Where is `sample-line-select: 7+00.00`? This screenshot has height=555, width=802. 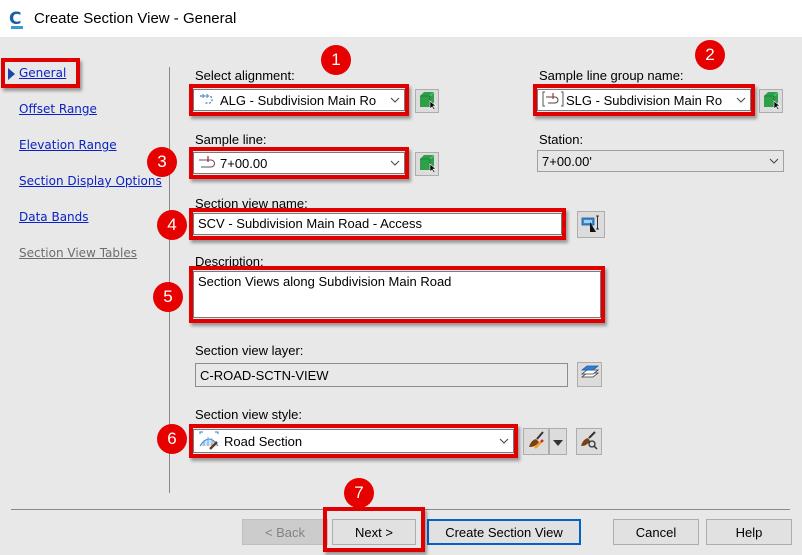 sample-line-select: 7+00.00 is located at coordinates (299, 163).